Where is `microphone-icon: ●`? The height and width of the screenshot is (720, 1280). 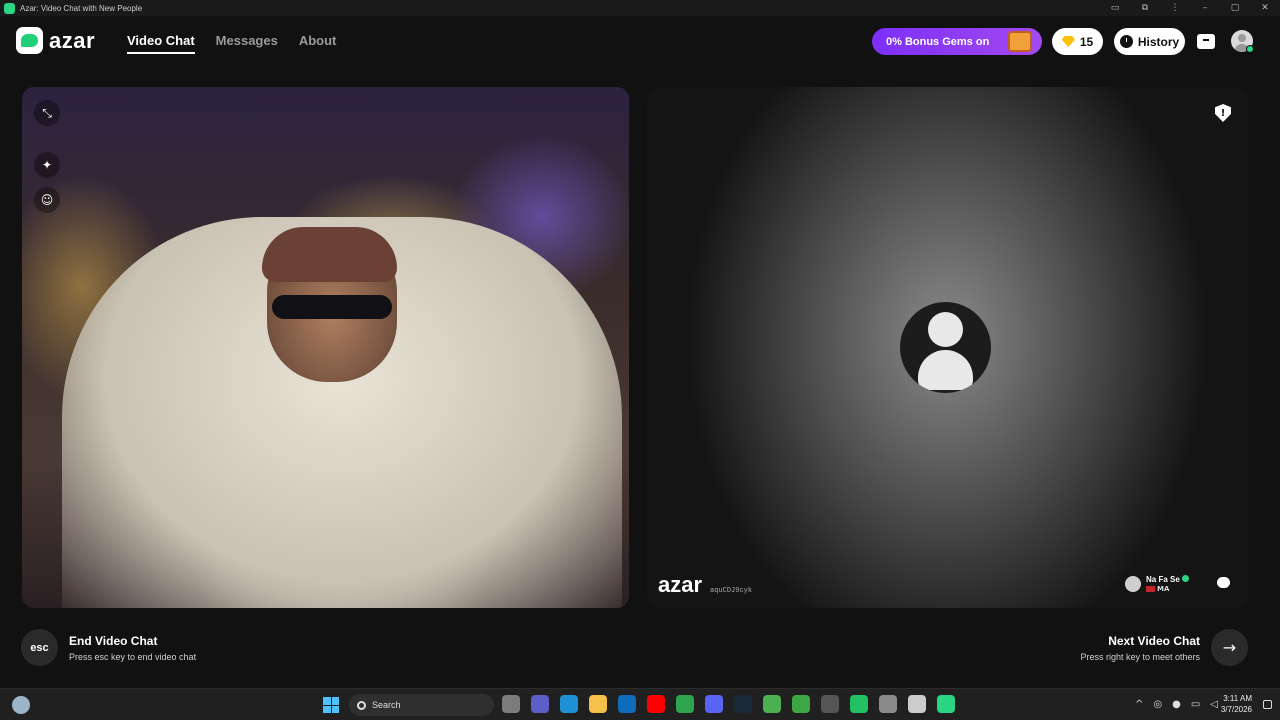 microphone-icon: ● is located at coordinates (1176, 704).